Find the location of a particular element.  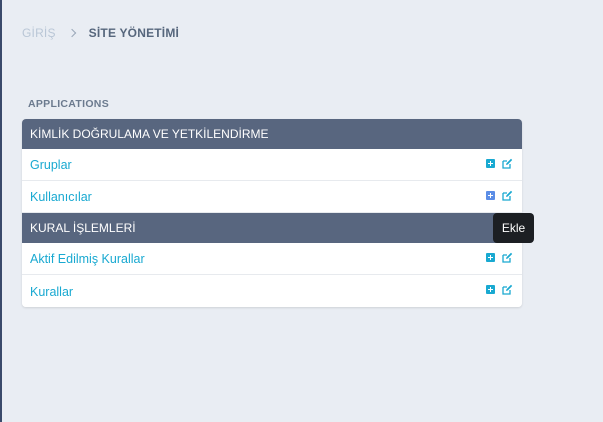

breadcrumb-current: SİTE YÖNETİMİ is located at coordinates (134, 33).